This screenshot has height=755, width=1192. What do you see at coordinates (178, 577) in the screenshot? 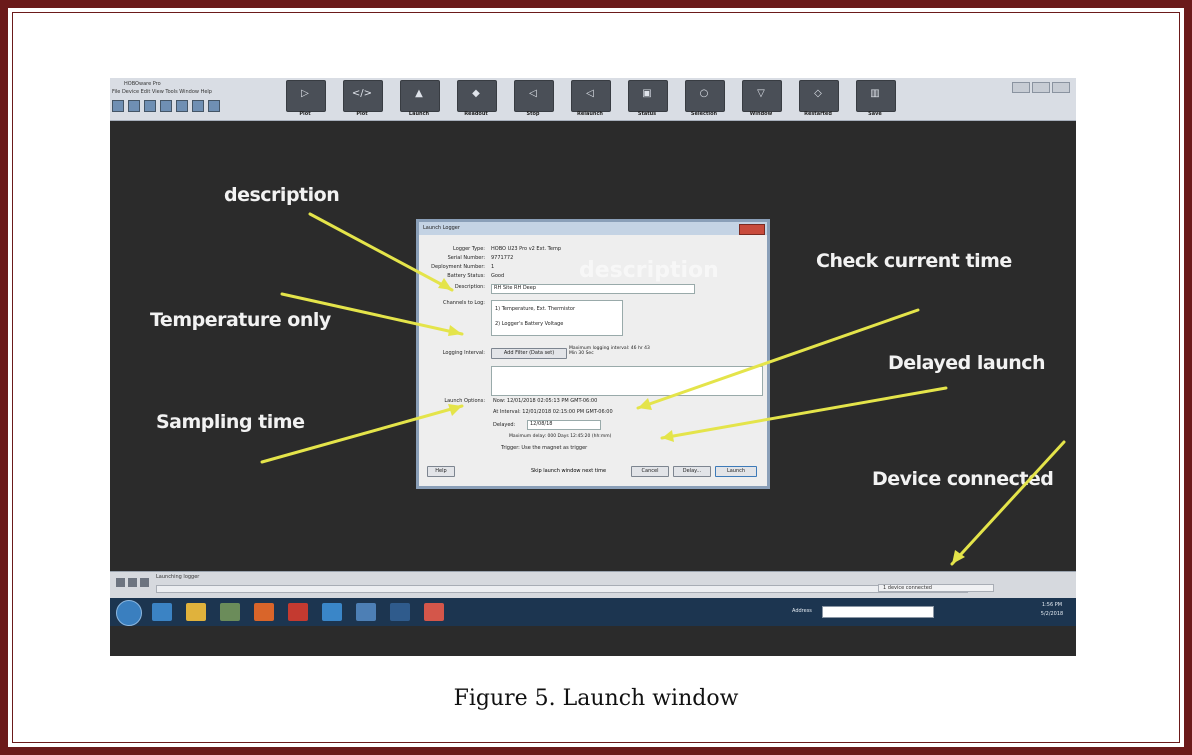
I see `status-text: Launching logger` at bounding box center [178, 577].